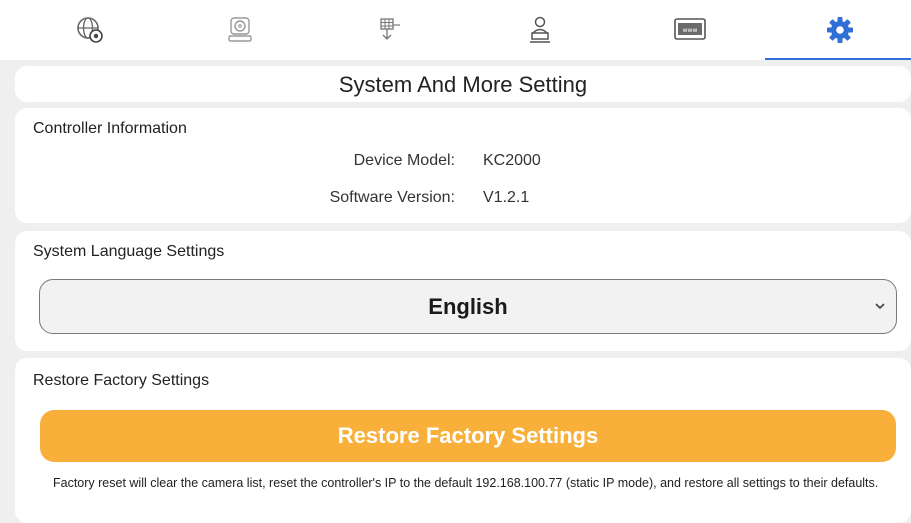  I want to click on tab-keyboard-config, so click(390, 30).